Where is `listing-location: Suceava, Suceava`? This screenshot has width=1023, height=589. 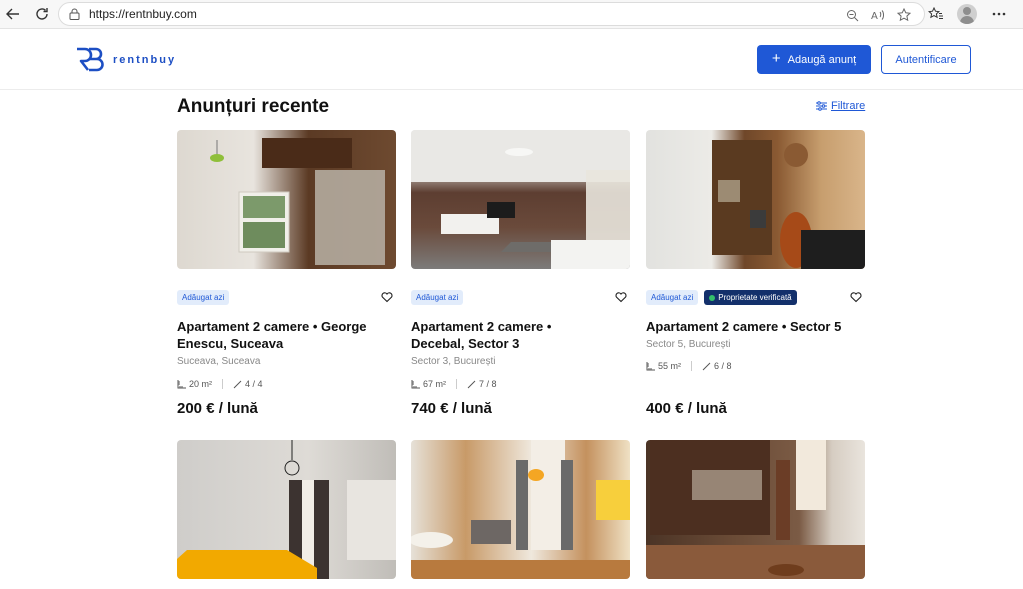
listing-location: Suceava, Suceava is located at coordinates (219, 361).